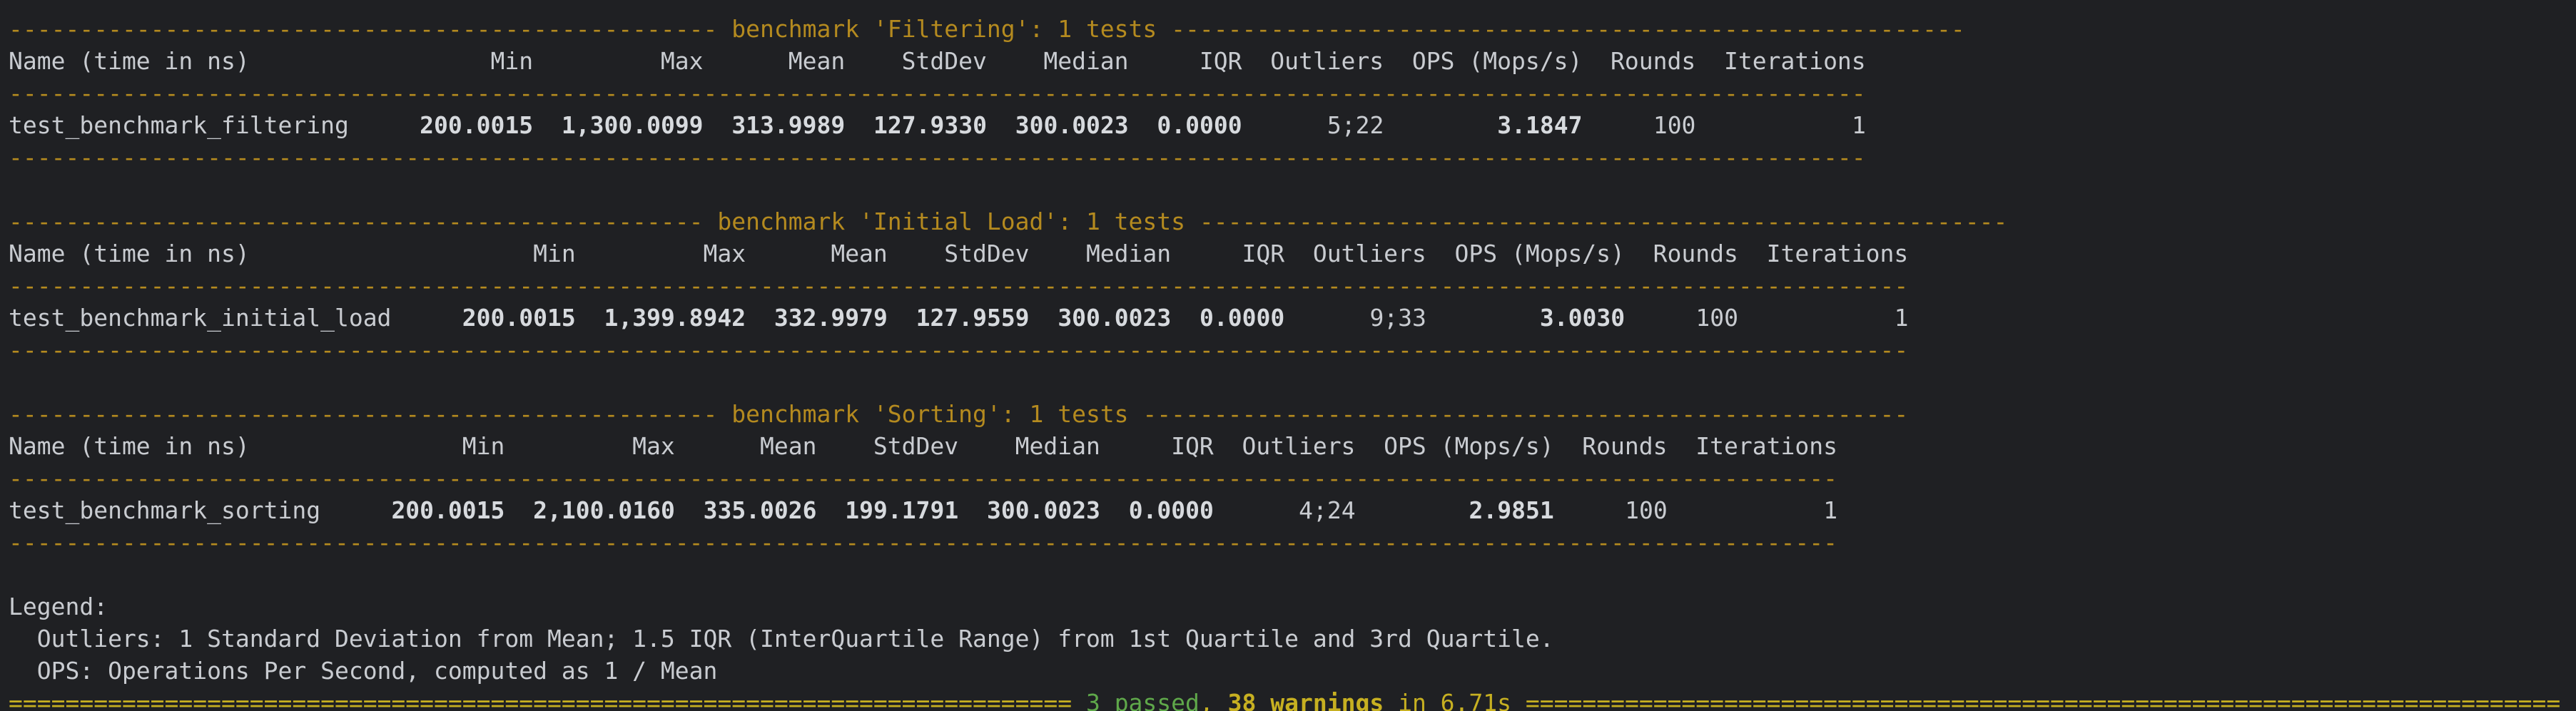 Image resolution: width=2576 pixels, height=711 pixels. What do you see at coordinates (1448, 700) in the screenshot?
I see `duration-text: in 6.71s` at bounding box center [1448, 700].